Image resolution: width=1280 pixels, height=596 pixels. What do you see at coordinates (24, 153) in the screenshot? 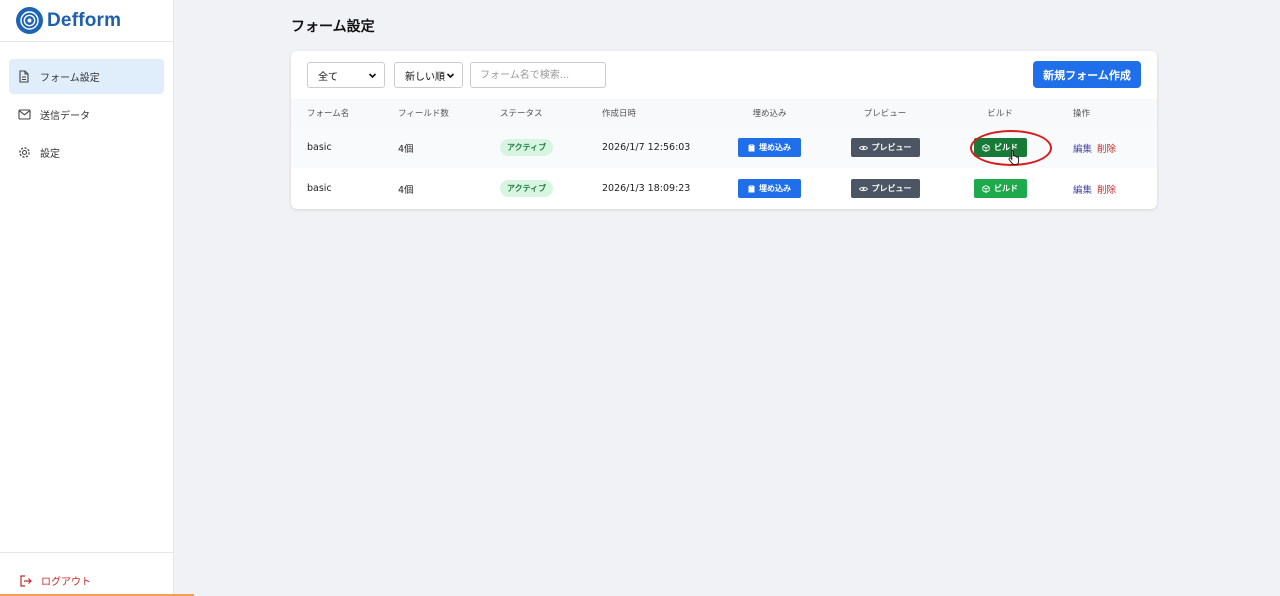
I see `gear-icon` at bounding box center [24, 153].